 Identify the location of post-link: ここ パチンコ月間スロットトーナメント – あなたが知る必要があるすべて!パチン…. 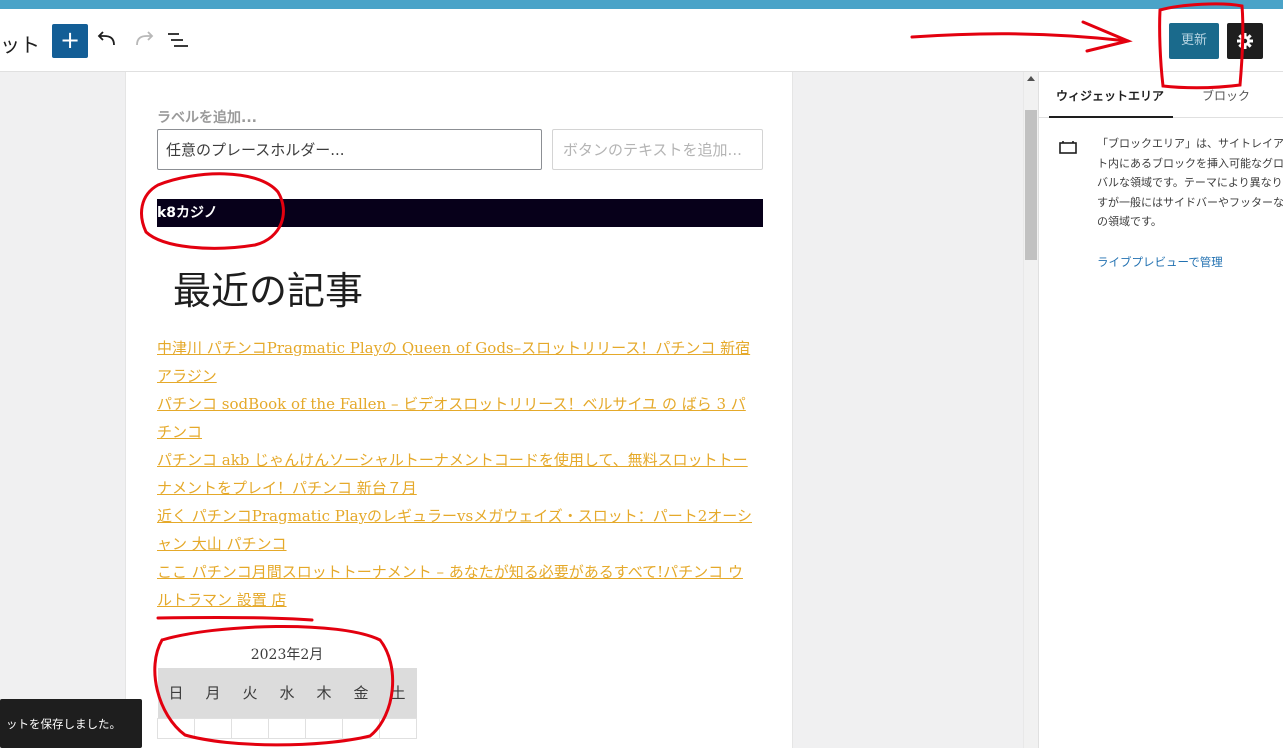
(450, 586).